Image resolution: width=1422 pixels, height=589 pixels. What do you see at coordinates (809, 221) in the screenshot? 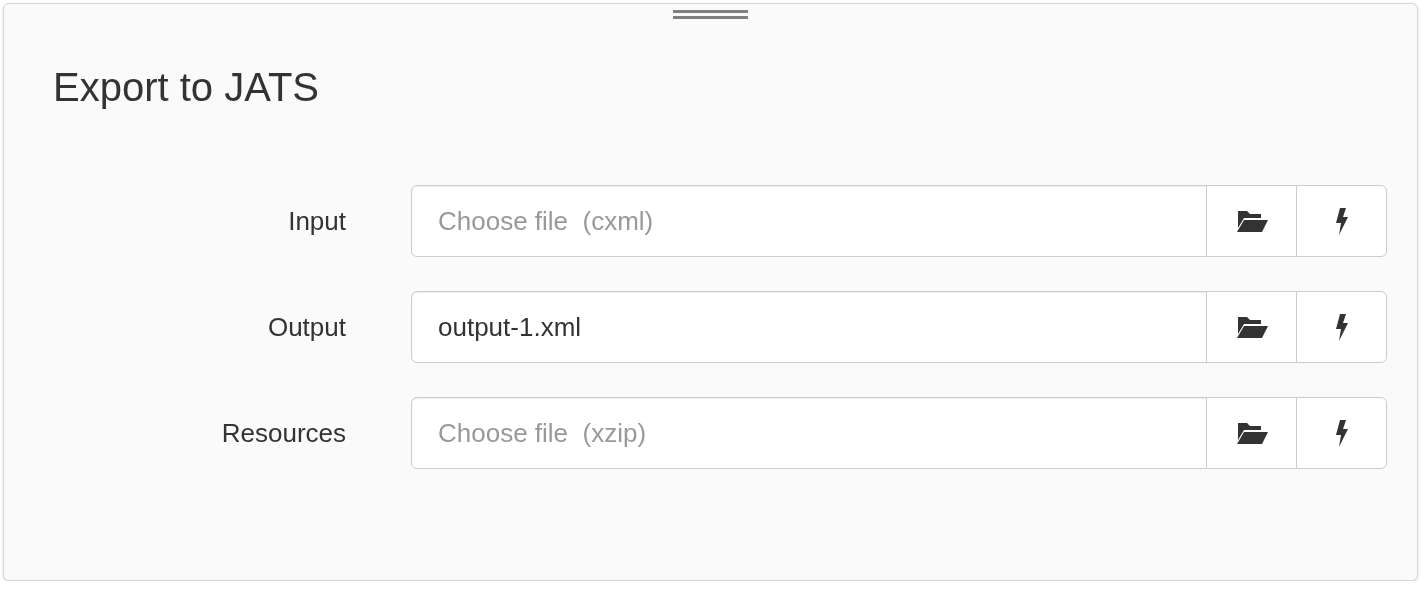
I see `file-input-field: Choose file (cxml)` at bounding box center [809, 221].